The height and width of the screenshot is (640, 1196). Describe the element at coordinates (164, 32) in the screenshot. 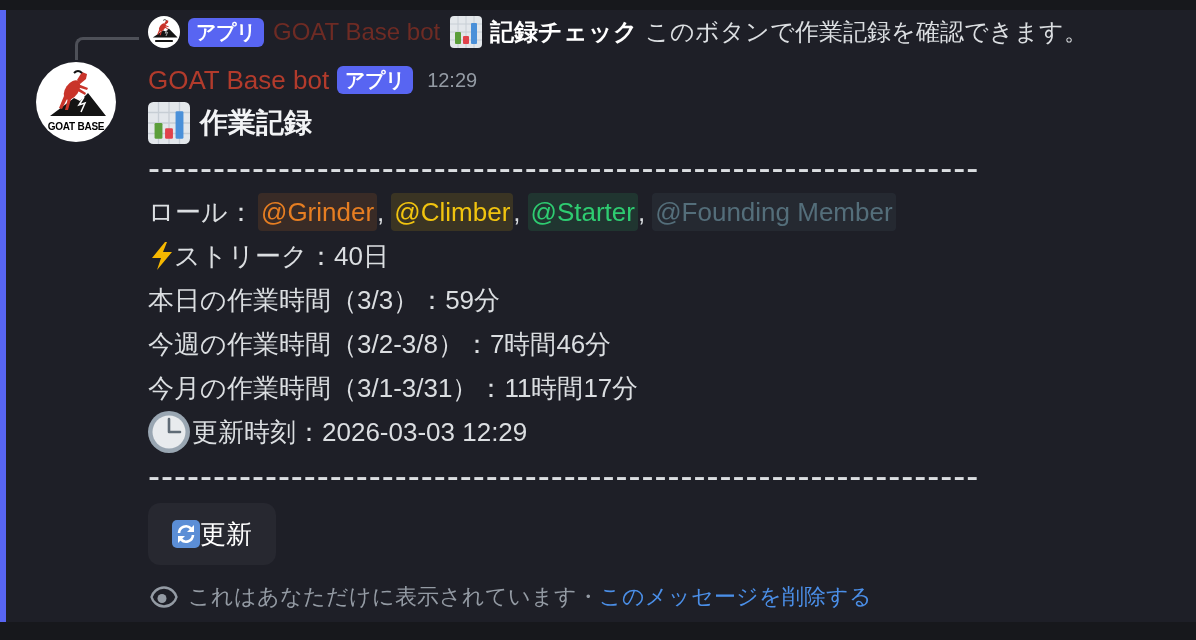

I see `goat-logo-icon` at that location.